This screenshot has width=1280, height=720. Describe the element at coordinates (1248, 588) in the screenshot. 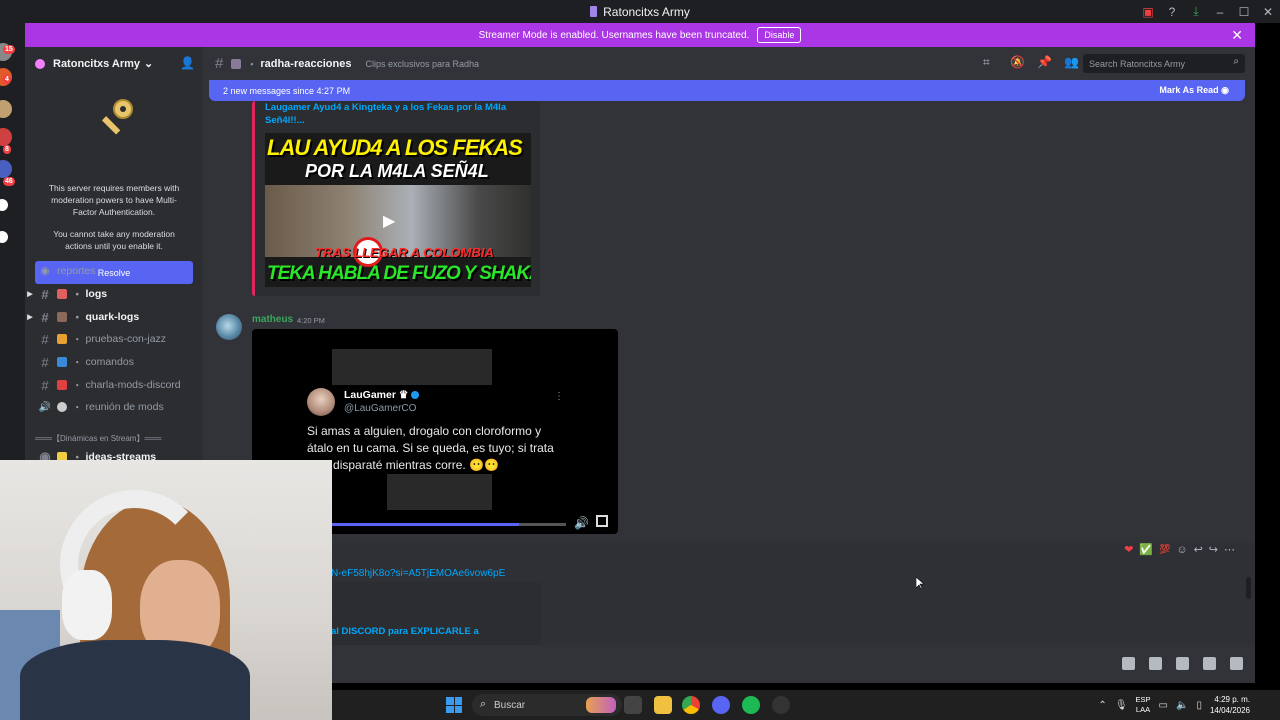

I see `scrollbar` at that location.